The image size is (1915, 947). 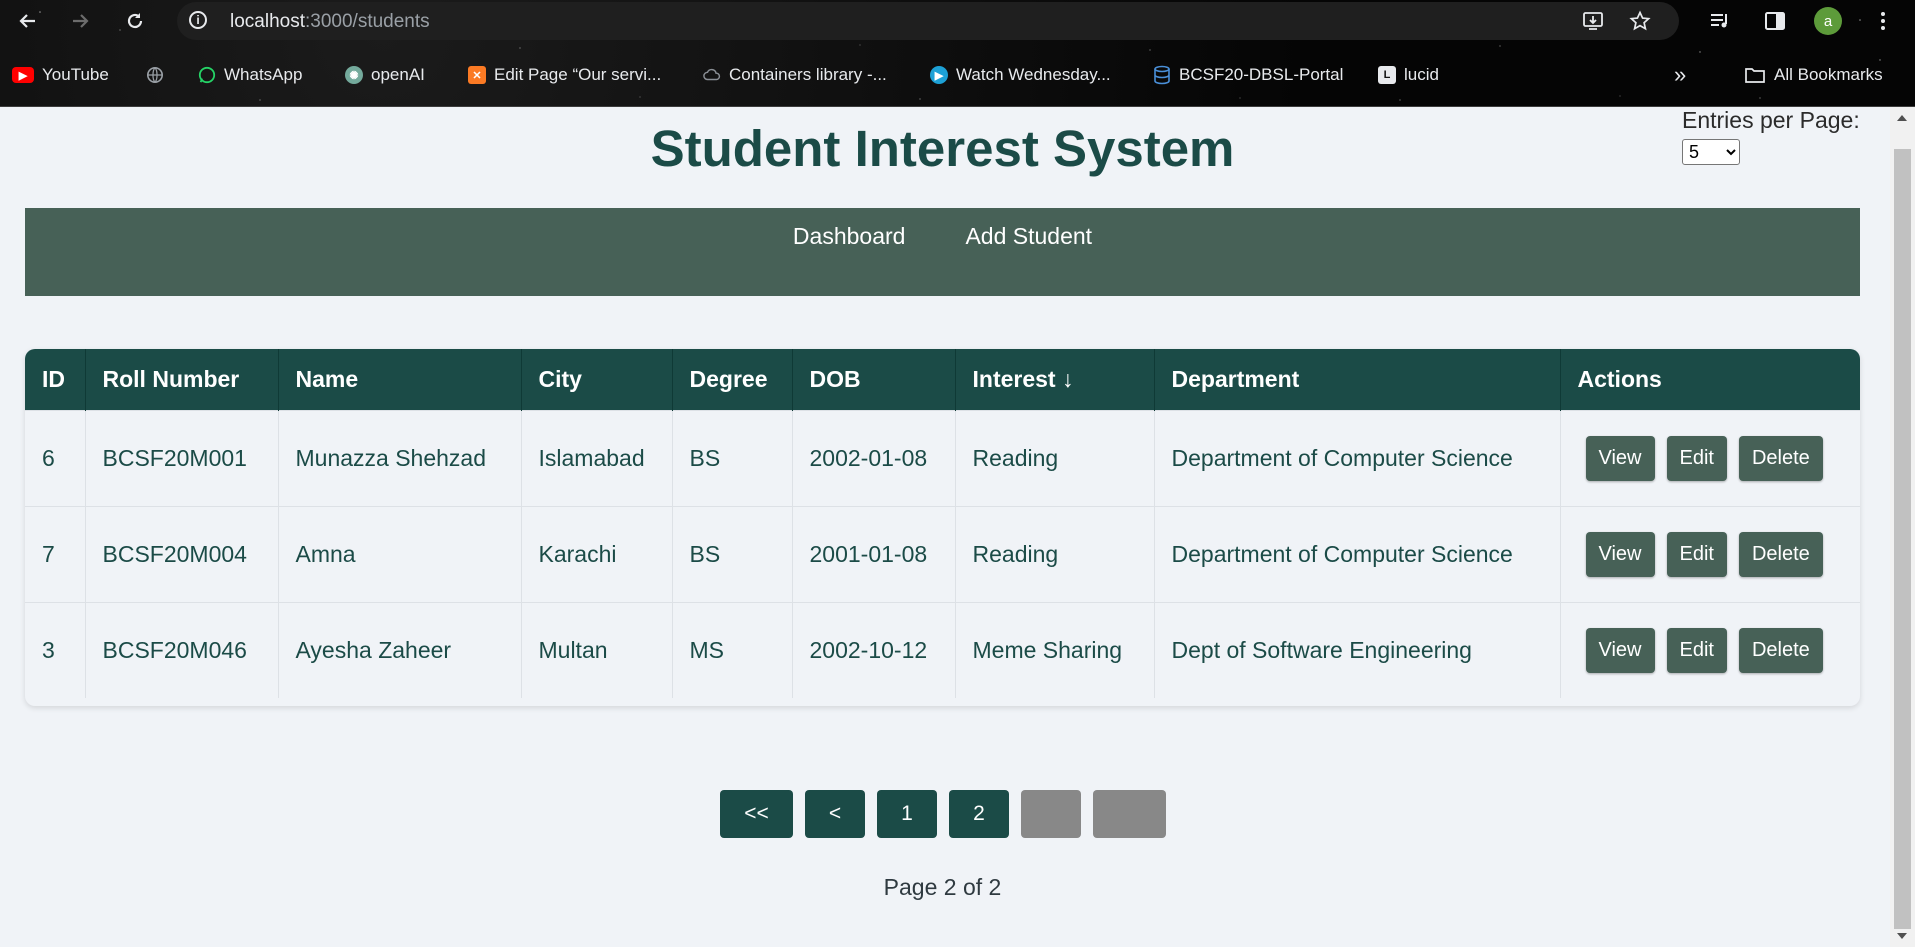 I want to click on play-icon: ▶, so click(x=939, y=75).